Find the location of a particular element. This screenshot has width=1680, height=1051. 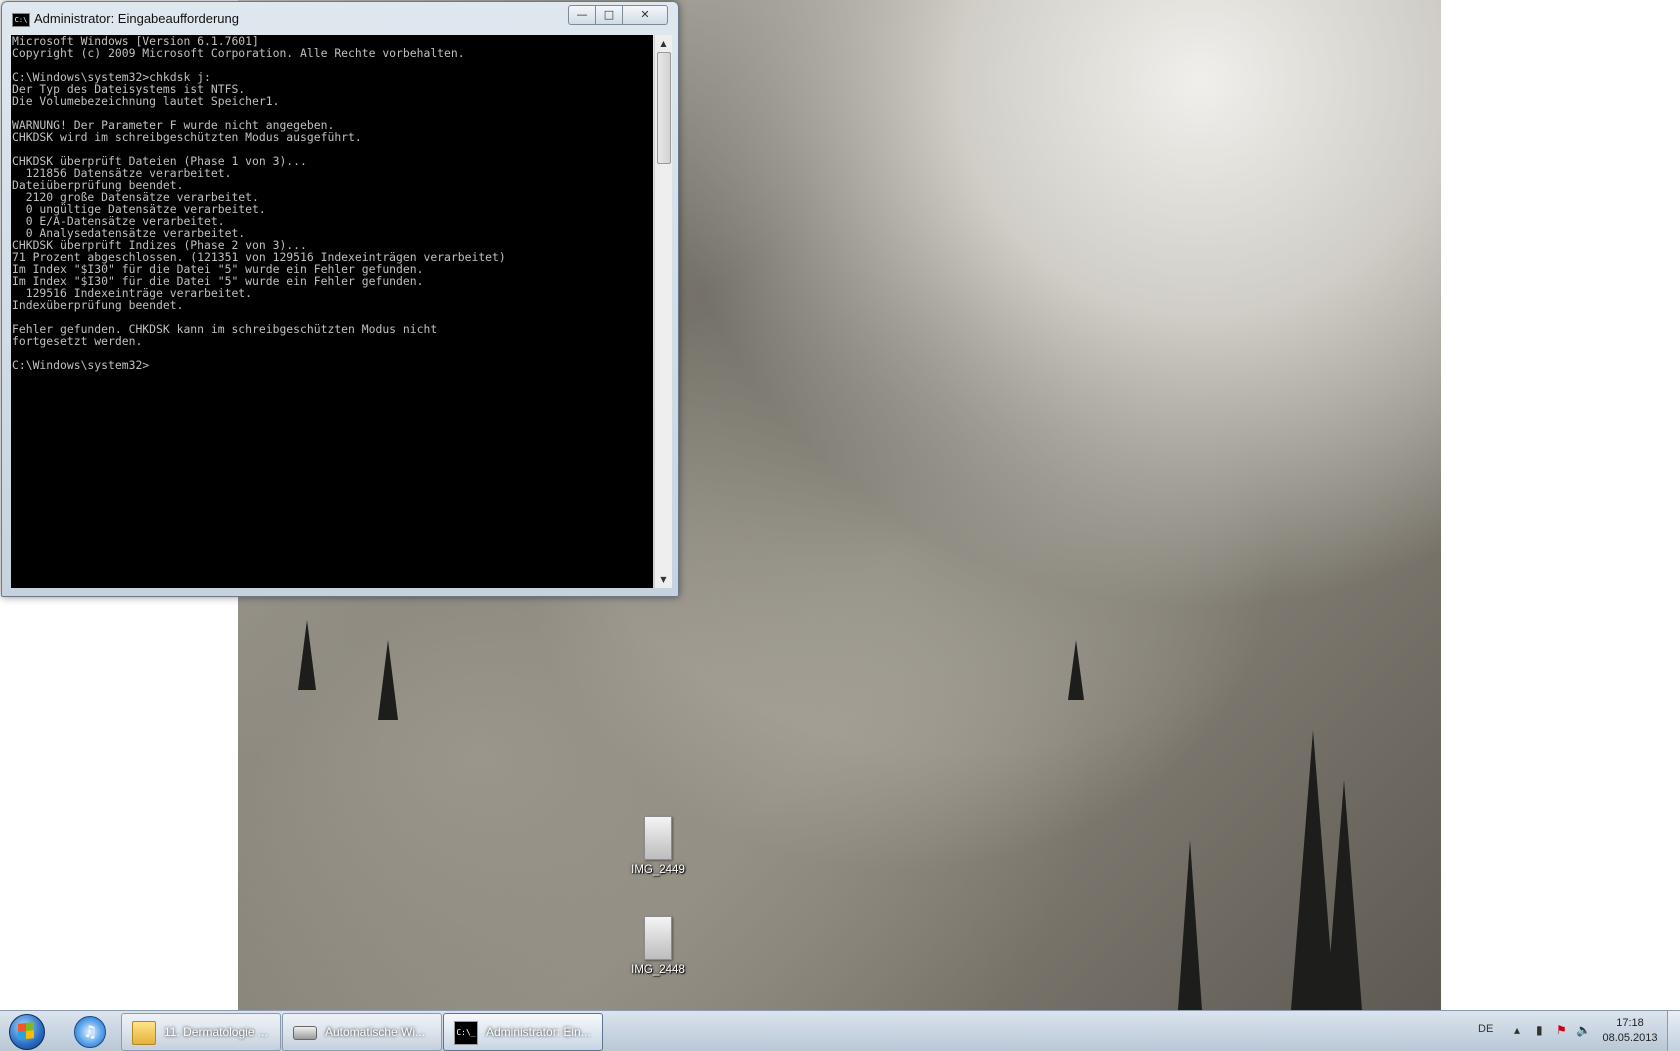

desktop-icon-img-2448: IMG_2448 is located at coordinates (658, 946).